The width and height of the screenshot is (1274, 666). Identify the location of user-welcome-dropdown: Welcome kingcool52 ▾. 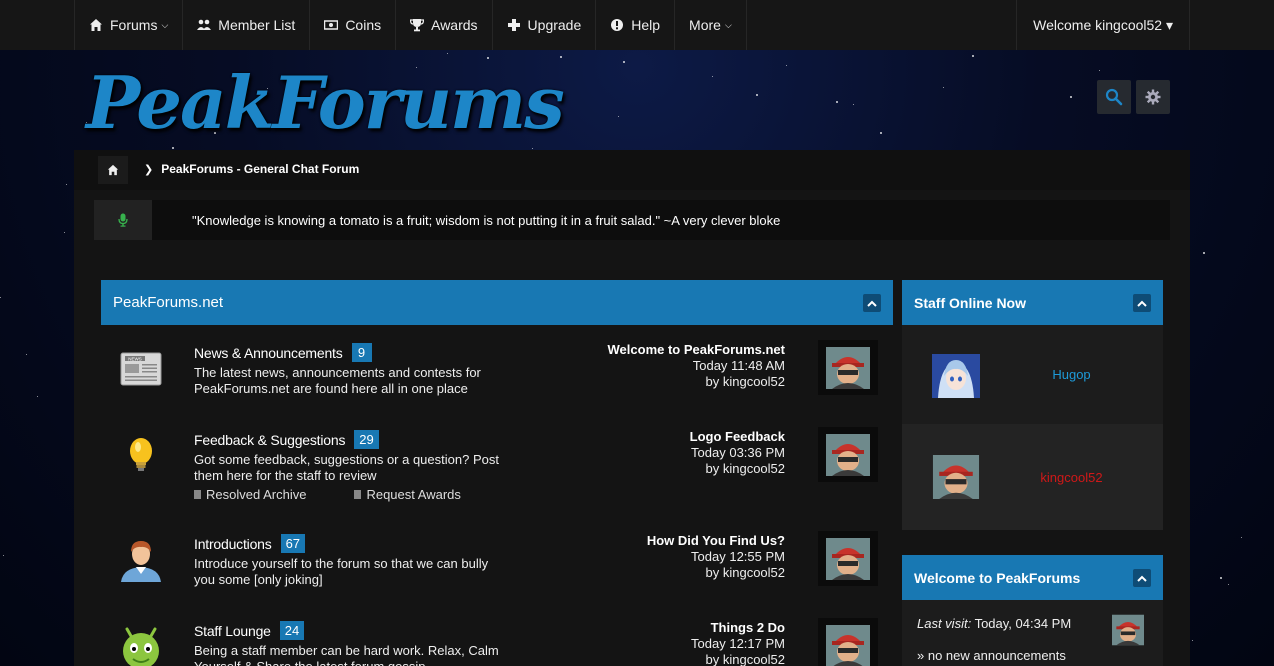
(1103, 25).